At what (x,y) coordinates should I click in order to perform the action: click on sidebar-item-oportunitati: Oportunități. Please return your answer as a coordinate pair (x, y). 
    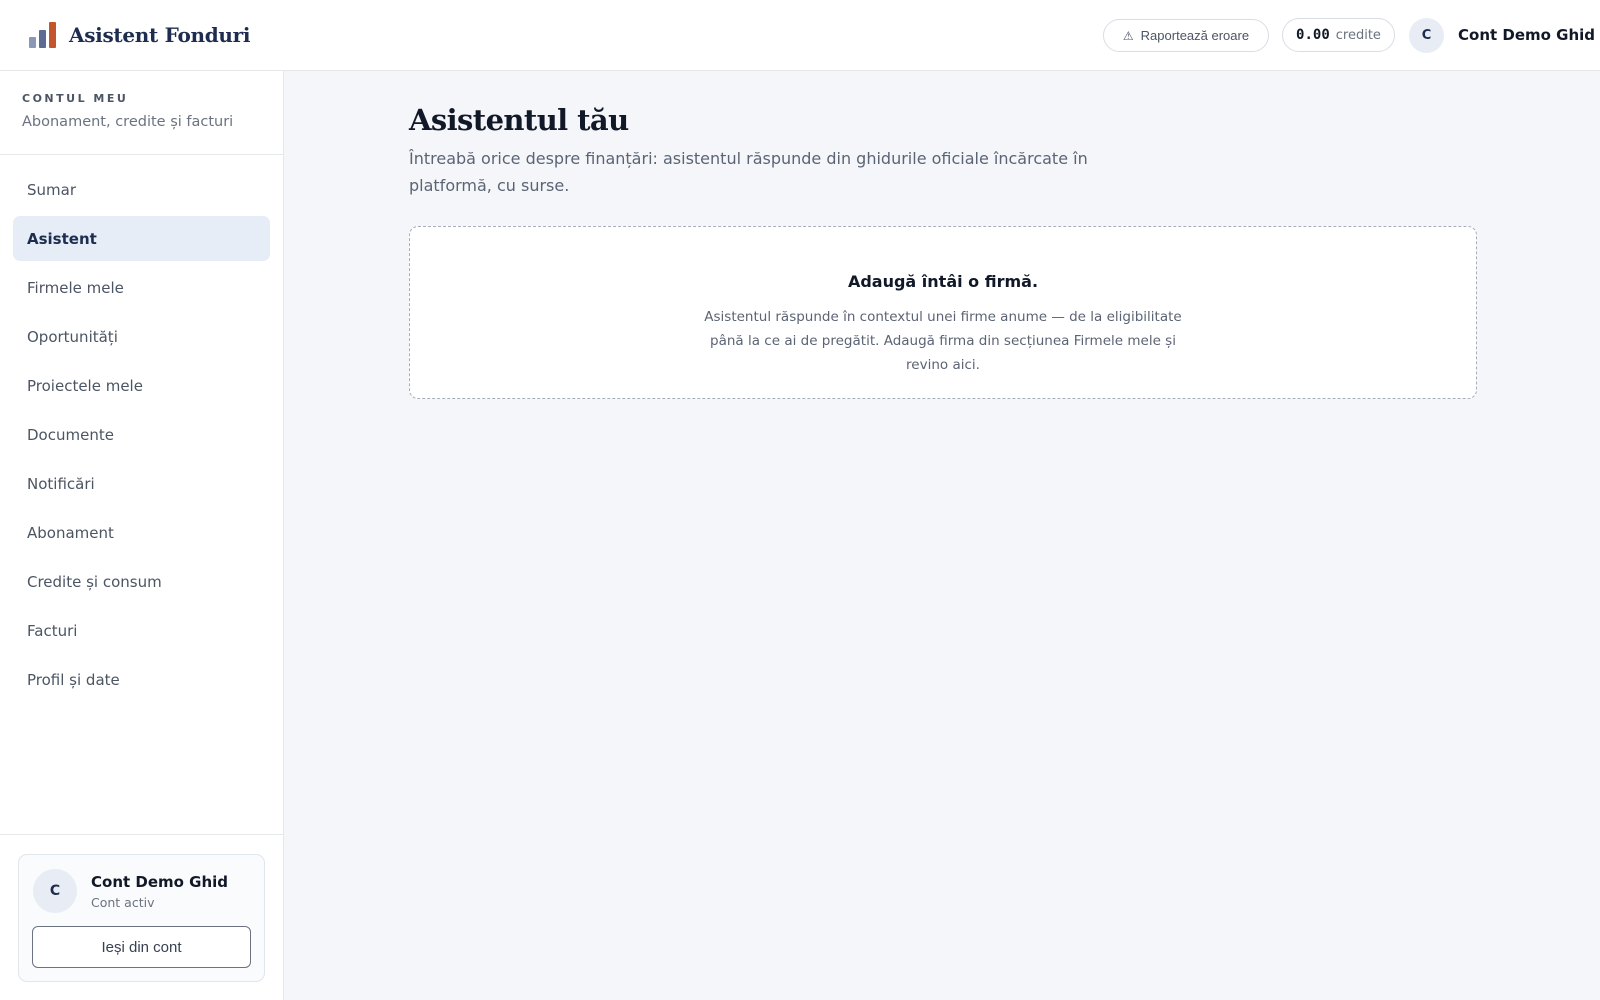
    Looking at the image, I should click on (141, 336).